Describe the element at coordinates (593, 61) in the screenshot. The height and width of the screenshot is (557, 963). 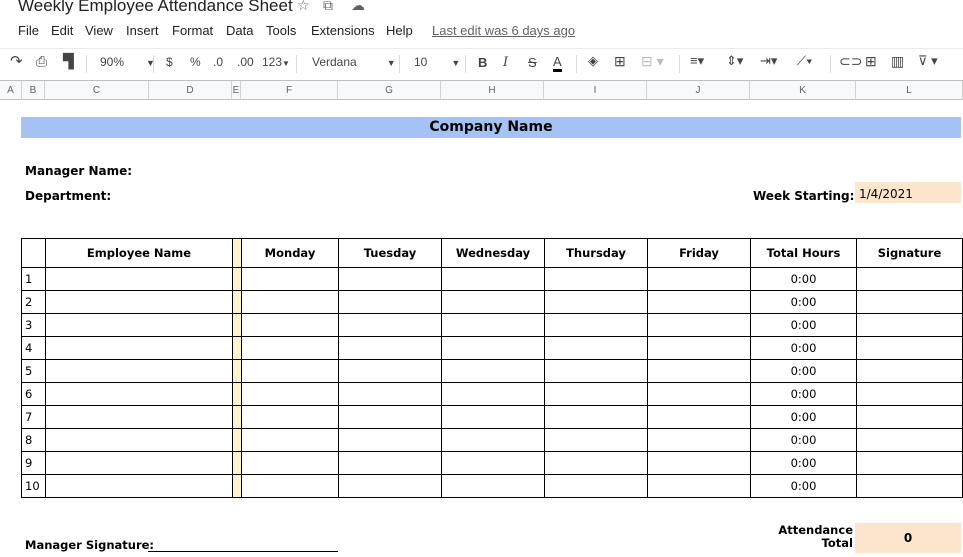
I see `fill-color-icon: ◈` at that location.